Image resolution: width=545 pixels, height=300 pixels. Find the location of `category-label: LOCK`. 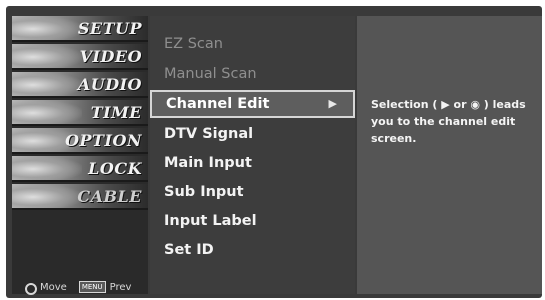

category-label: LOCK is located at coordinates (115, 168).